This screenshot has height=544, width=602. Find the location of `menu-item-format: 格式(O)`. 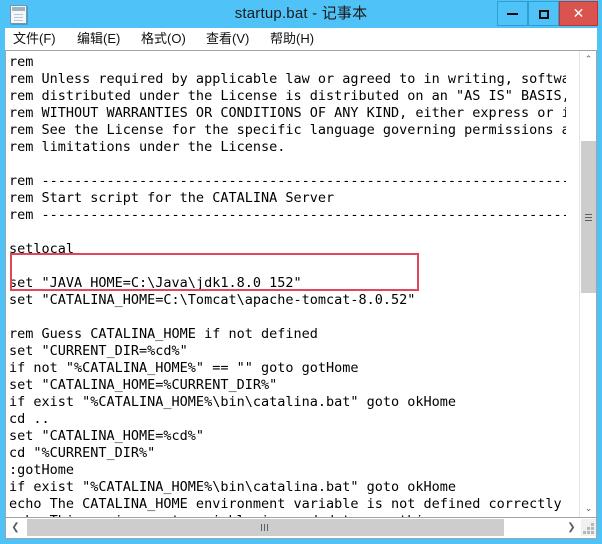

menu-item-format: 格式(O) is located at coordinates (163, 39).